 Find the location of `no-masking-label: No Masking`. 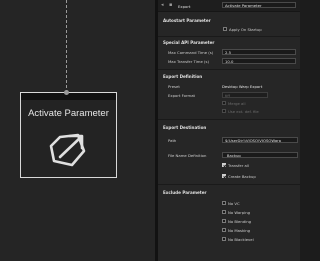

no-masking-label: No Masking is located at coordinates (239, 230).